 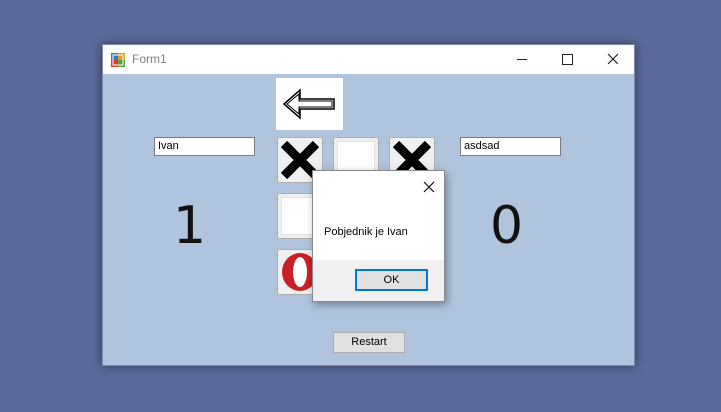 I want to click on maximize-button, so click(x=567, y=59).